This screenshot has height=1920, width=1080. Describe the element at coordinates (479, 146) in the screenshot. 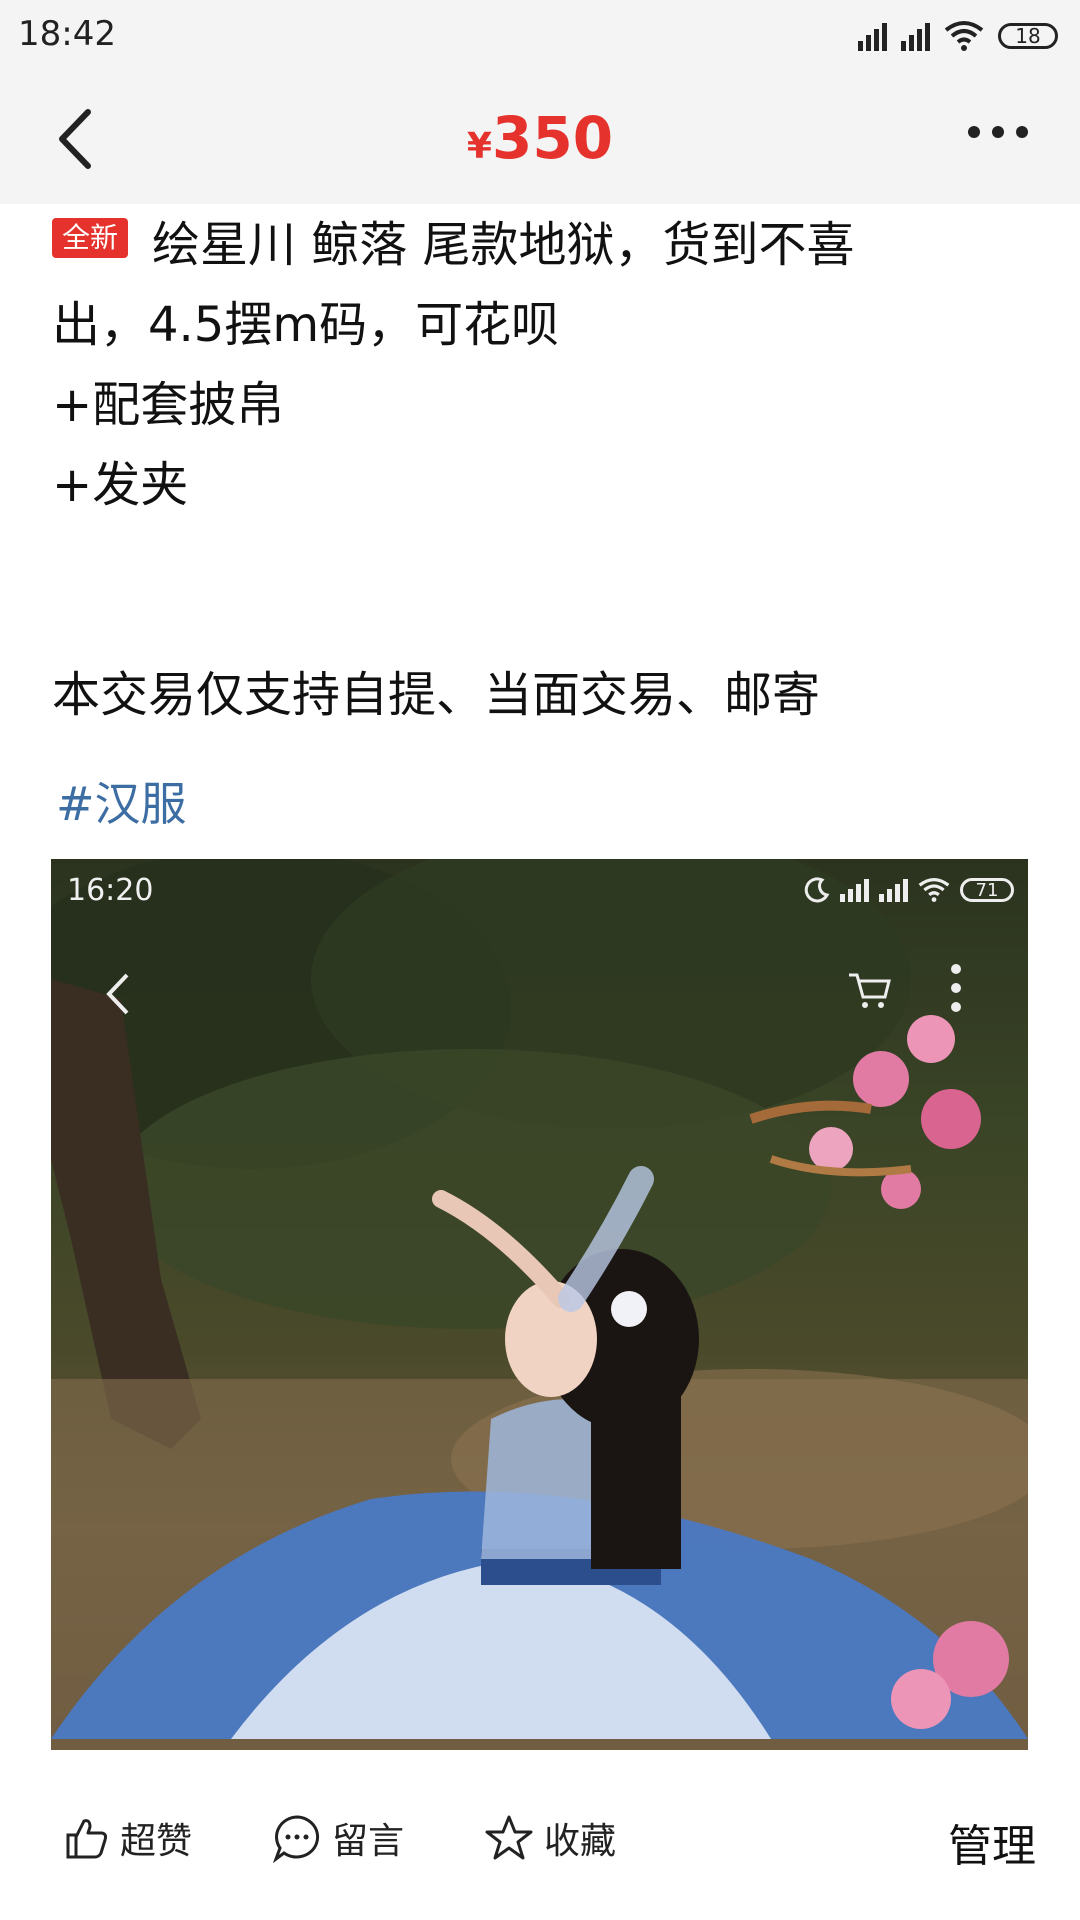

I see `price-currency: ¥` at that location.